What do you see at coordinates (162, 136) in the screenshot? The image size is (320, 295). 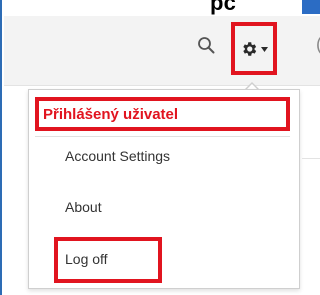 I see `dropdown-divider` at bounding box center [162, 136].